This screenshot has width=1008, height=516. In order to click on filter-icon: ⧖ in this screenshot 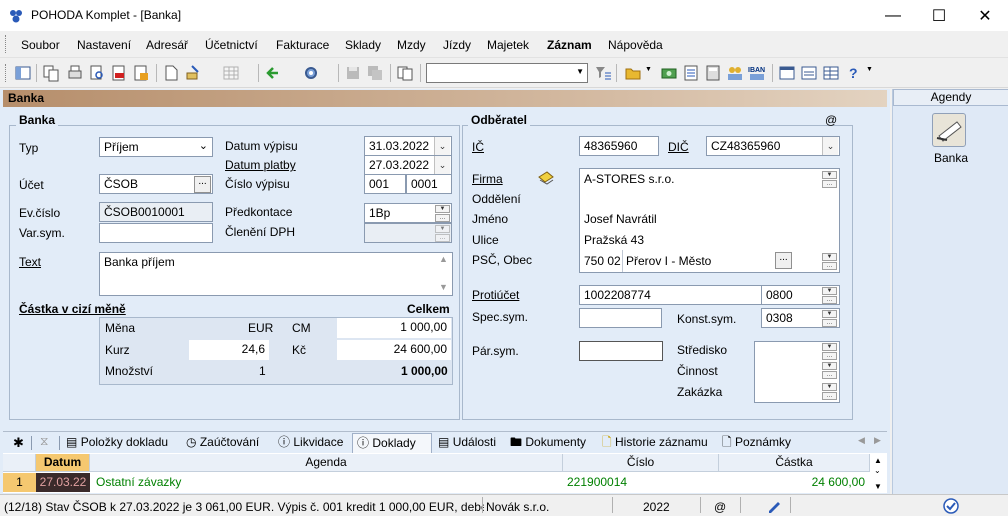, I will do `click(44, 441)`.